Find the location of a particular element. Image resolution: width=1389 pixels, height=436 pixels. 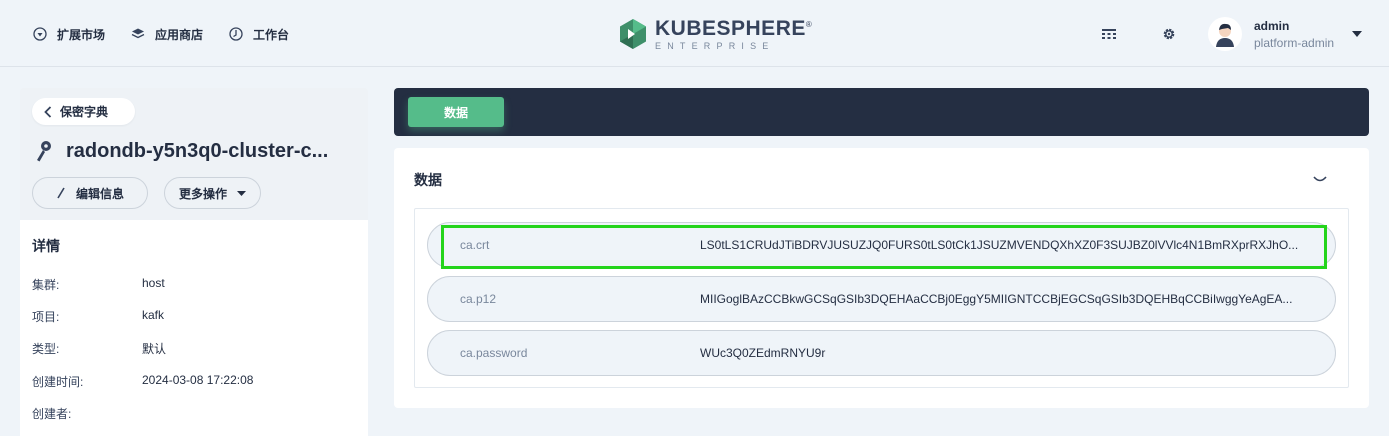

back-button-label: 保密字典 is located at coordinates (84, 112).